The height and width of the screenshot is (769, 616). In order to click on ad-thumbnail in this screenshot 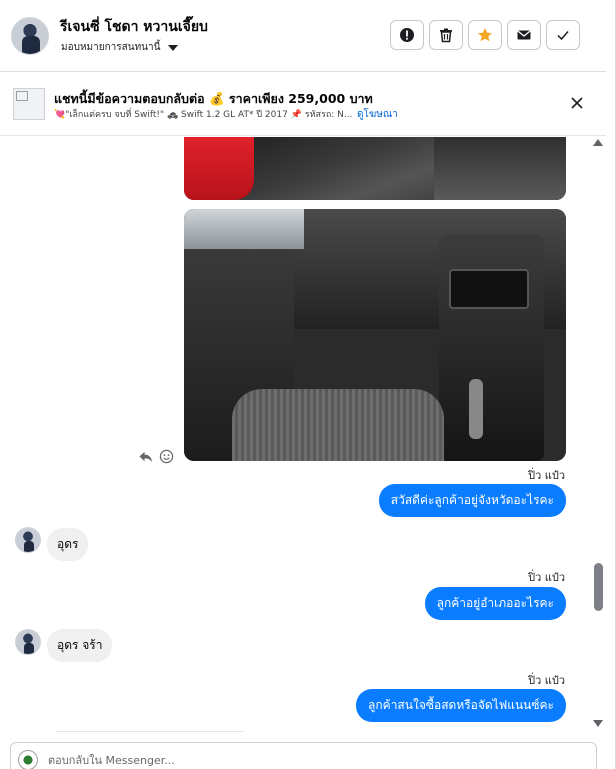, I will do `click(29, 104)`.